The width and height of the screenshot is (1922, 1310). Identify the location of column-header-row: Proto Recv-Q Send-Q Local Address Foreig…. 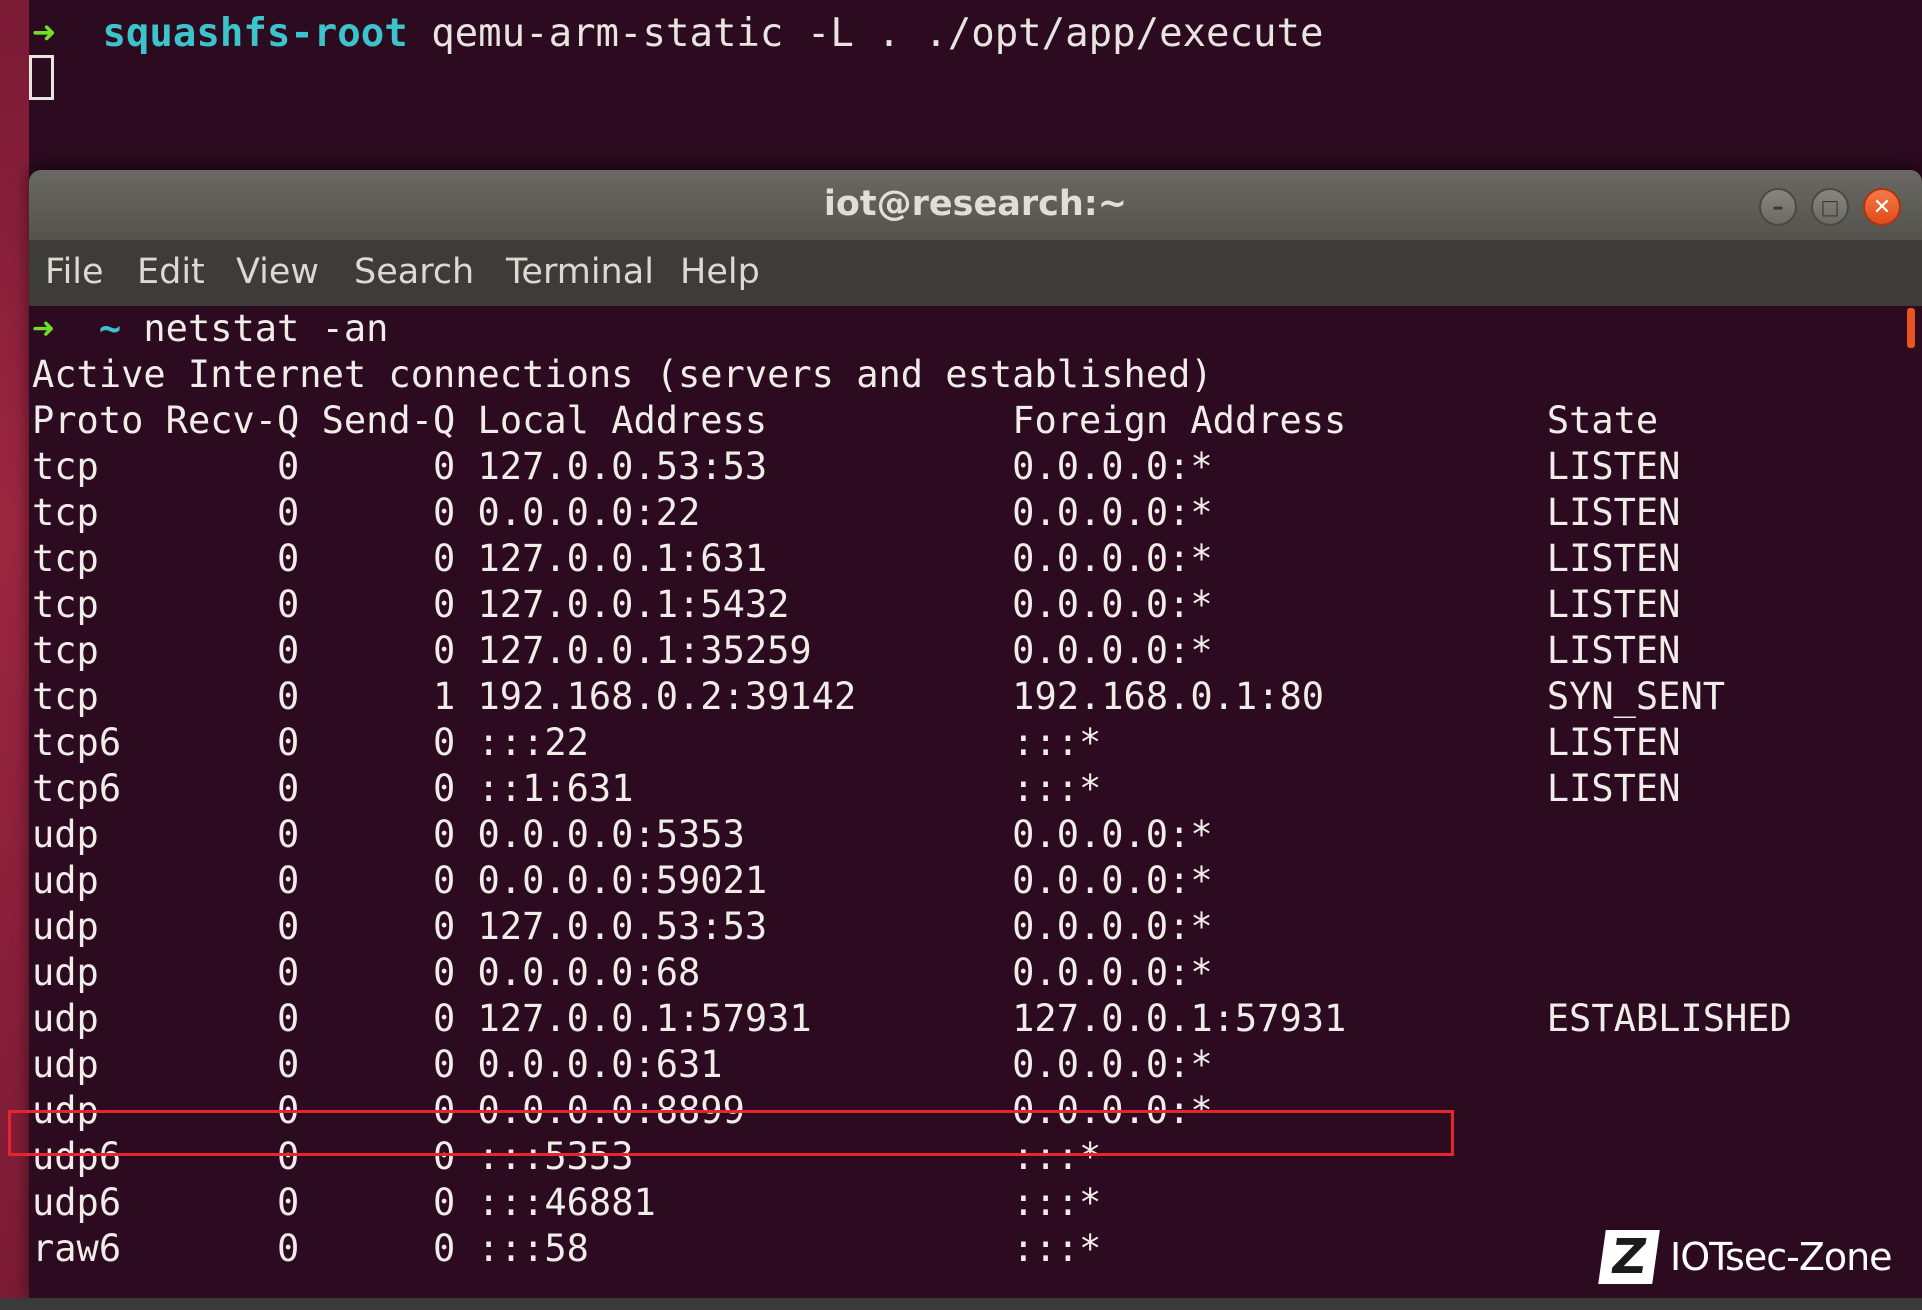
(845, 421).